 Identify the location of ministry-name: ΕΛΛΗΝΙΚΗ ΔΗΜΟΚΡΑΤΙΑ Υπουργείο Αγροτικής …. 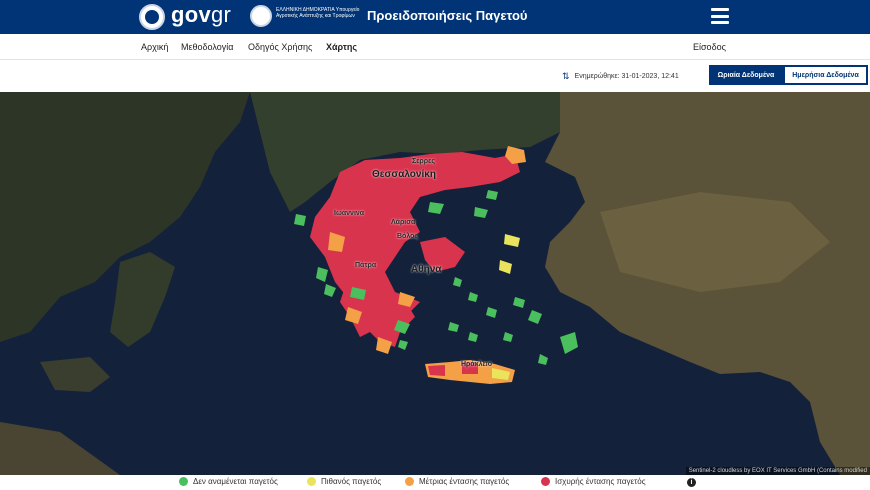
(318, 13).